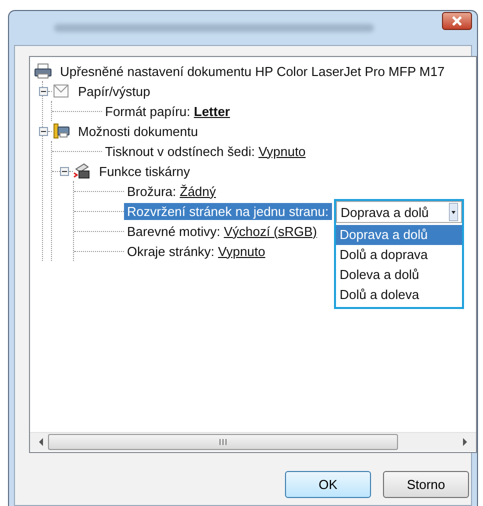 This screenshot has width=483, height=506. Describe the element at coordinates (426, 484) in the screenshot. I see `dialog-button: Storno` at that location.